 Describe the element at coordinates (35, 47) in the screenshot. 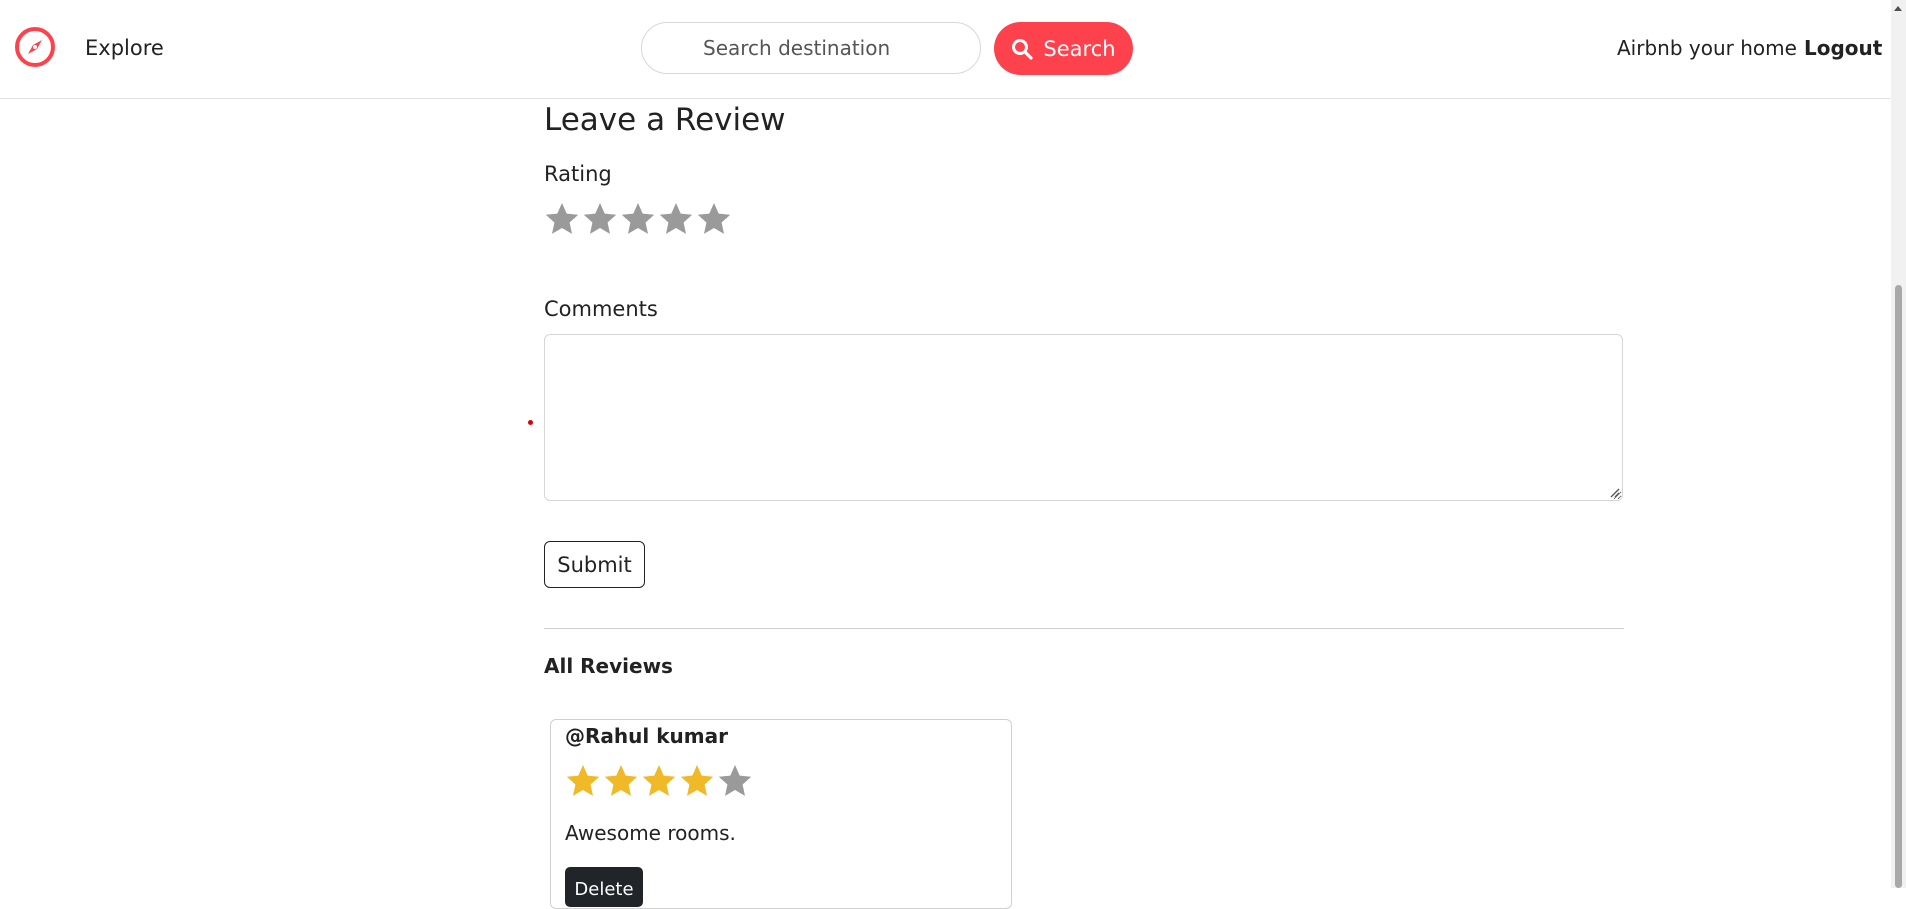

I see `compass-icon` at that location.